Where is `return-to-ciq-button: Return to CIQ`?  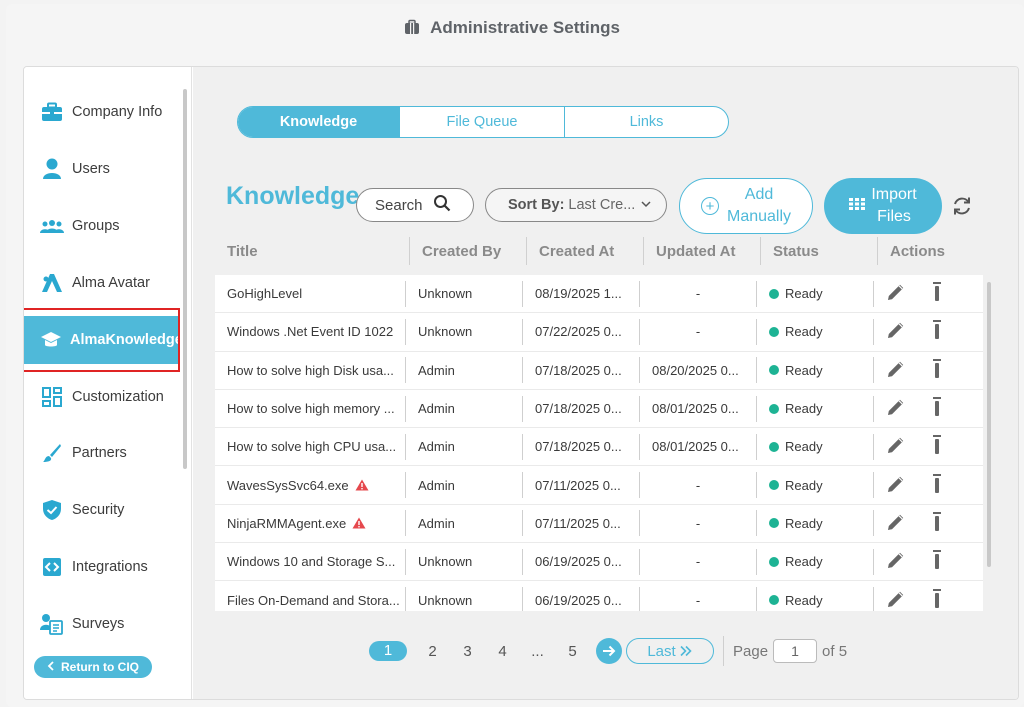 return-to-ciq-button: Return to CIQ is located at coordinates (93, 667).